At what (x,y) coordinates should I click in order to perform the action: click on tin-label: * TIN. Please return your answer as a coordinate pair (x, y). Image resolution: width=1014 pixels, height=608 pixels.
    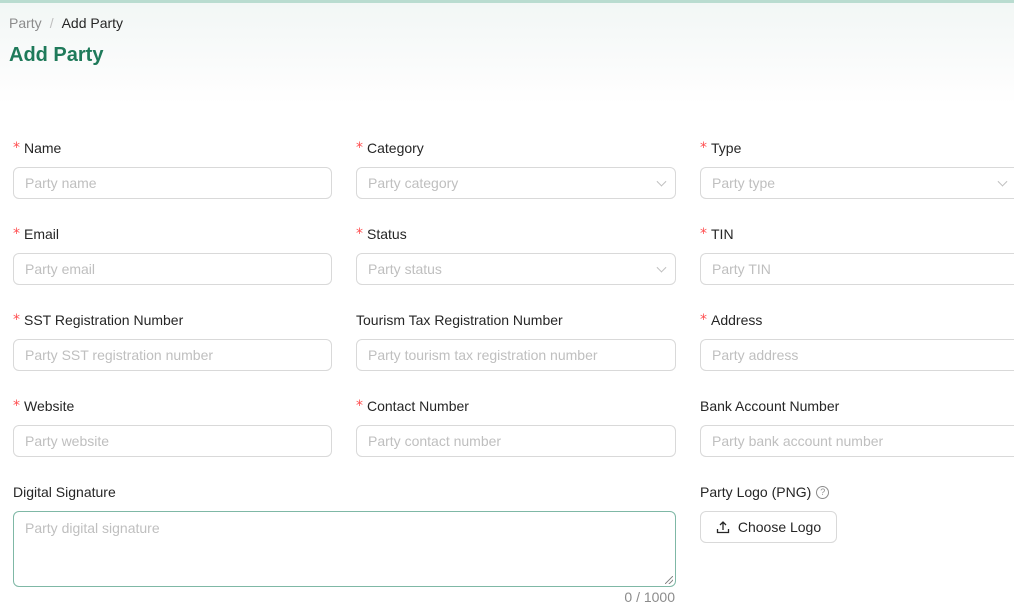
    Looking at the image, I should click on (717, 234).